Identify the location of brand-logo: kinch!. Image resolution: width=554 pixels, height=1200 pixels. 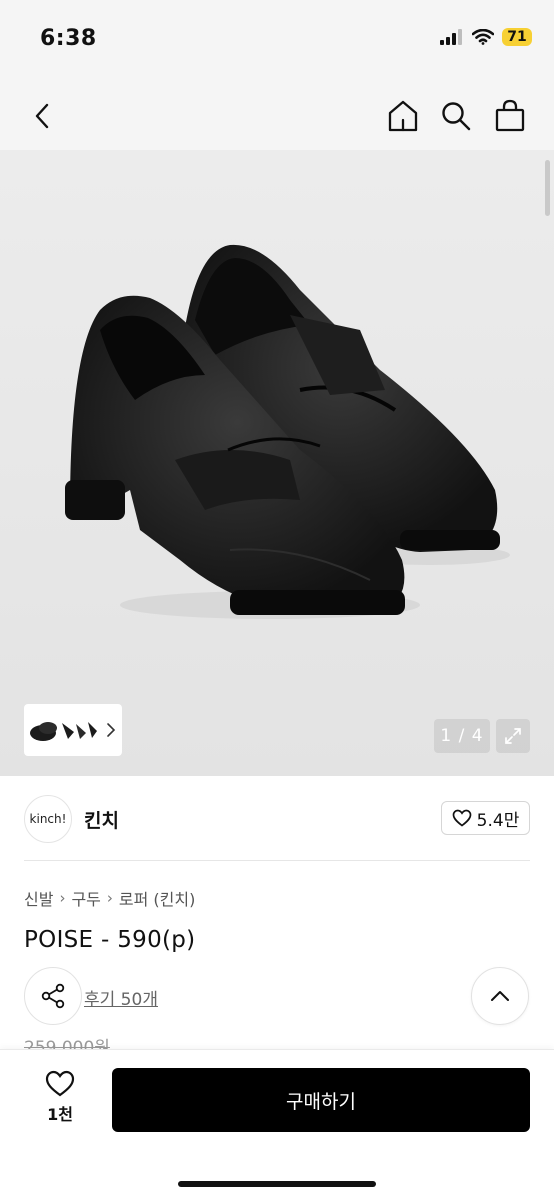
(48, 819).